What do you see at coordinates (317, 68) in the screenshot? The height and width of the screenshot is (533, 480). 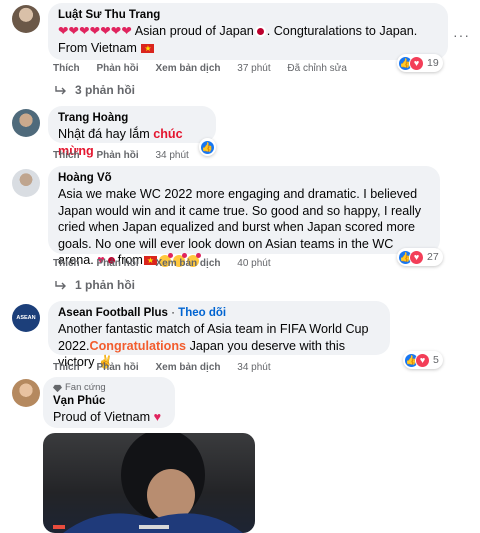 I see `edited-label: Đã chỉnh sửa` at bounding box center [317, 68].